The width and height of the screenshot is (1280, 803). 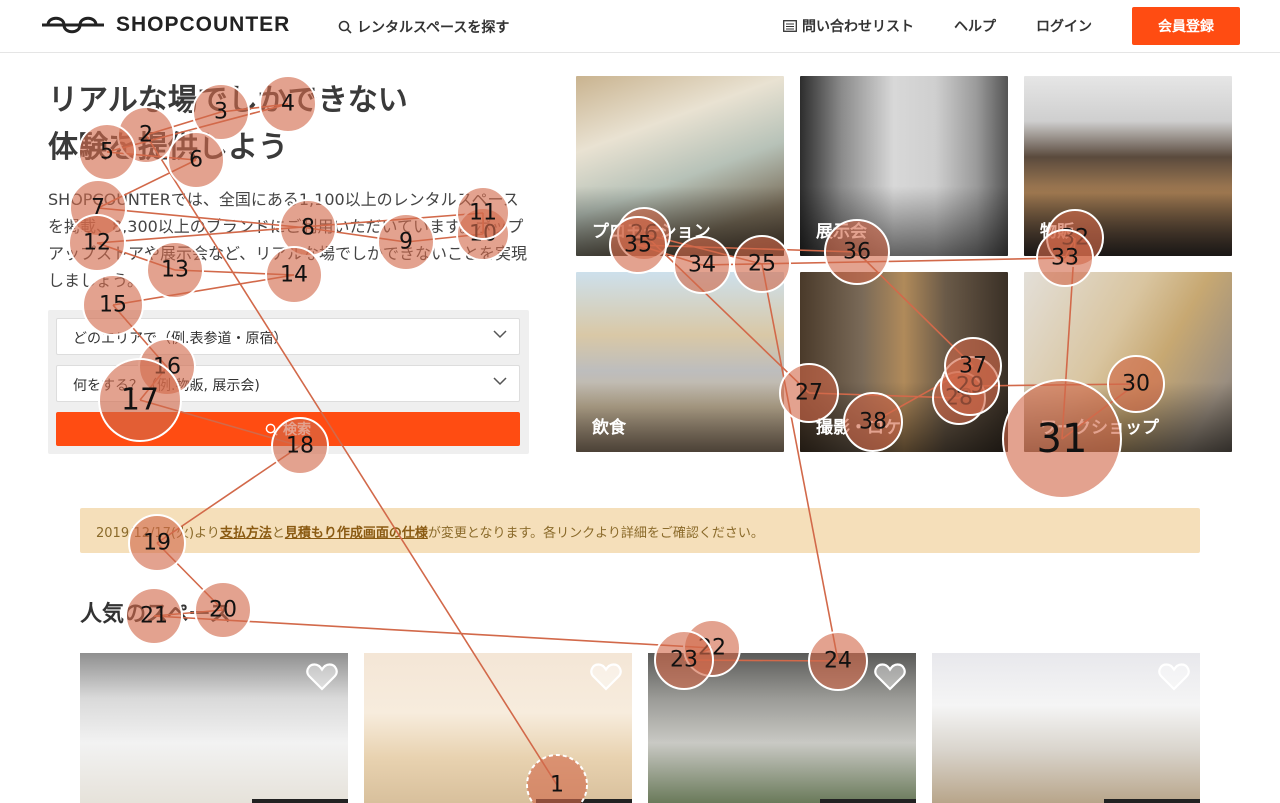 What do you see at coordinates (975, 26) in the screenshot?
I see `help-link: ヘルプ` at bounding box center [975, 26].